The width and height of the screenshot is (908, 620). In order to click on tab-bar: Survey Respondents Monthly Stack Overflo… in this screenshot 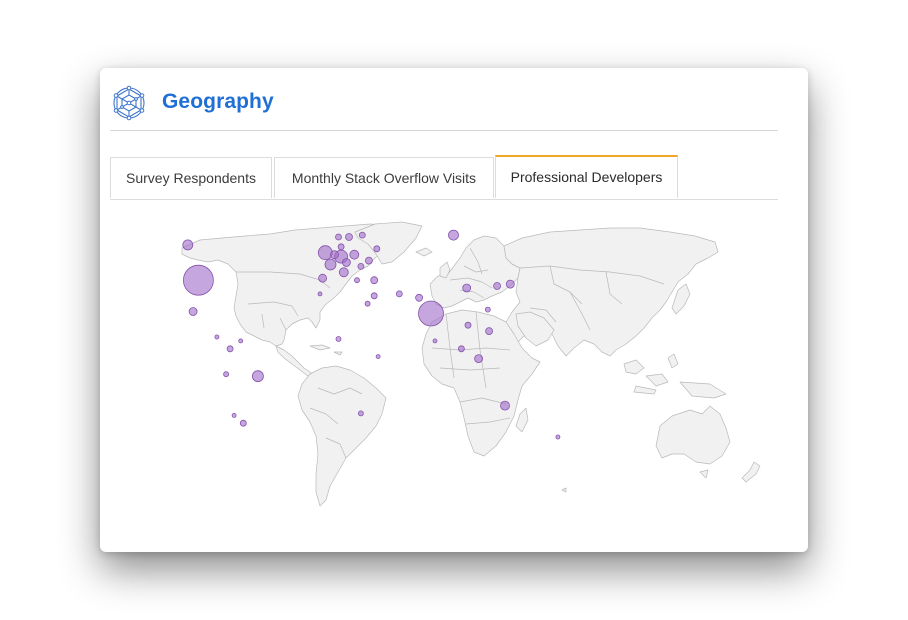, I will do `click(444, 177)`.